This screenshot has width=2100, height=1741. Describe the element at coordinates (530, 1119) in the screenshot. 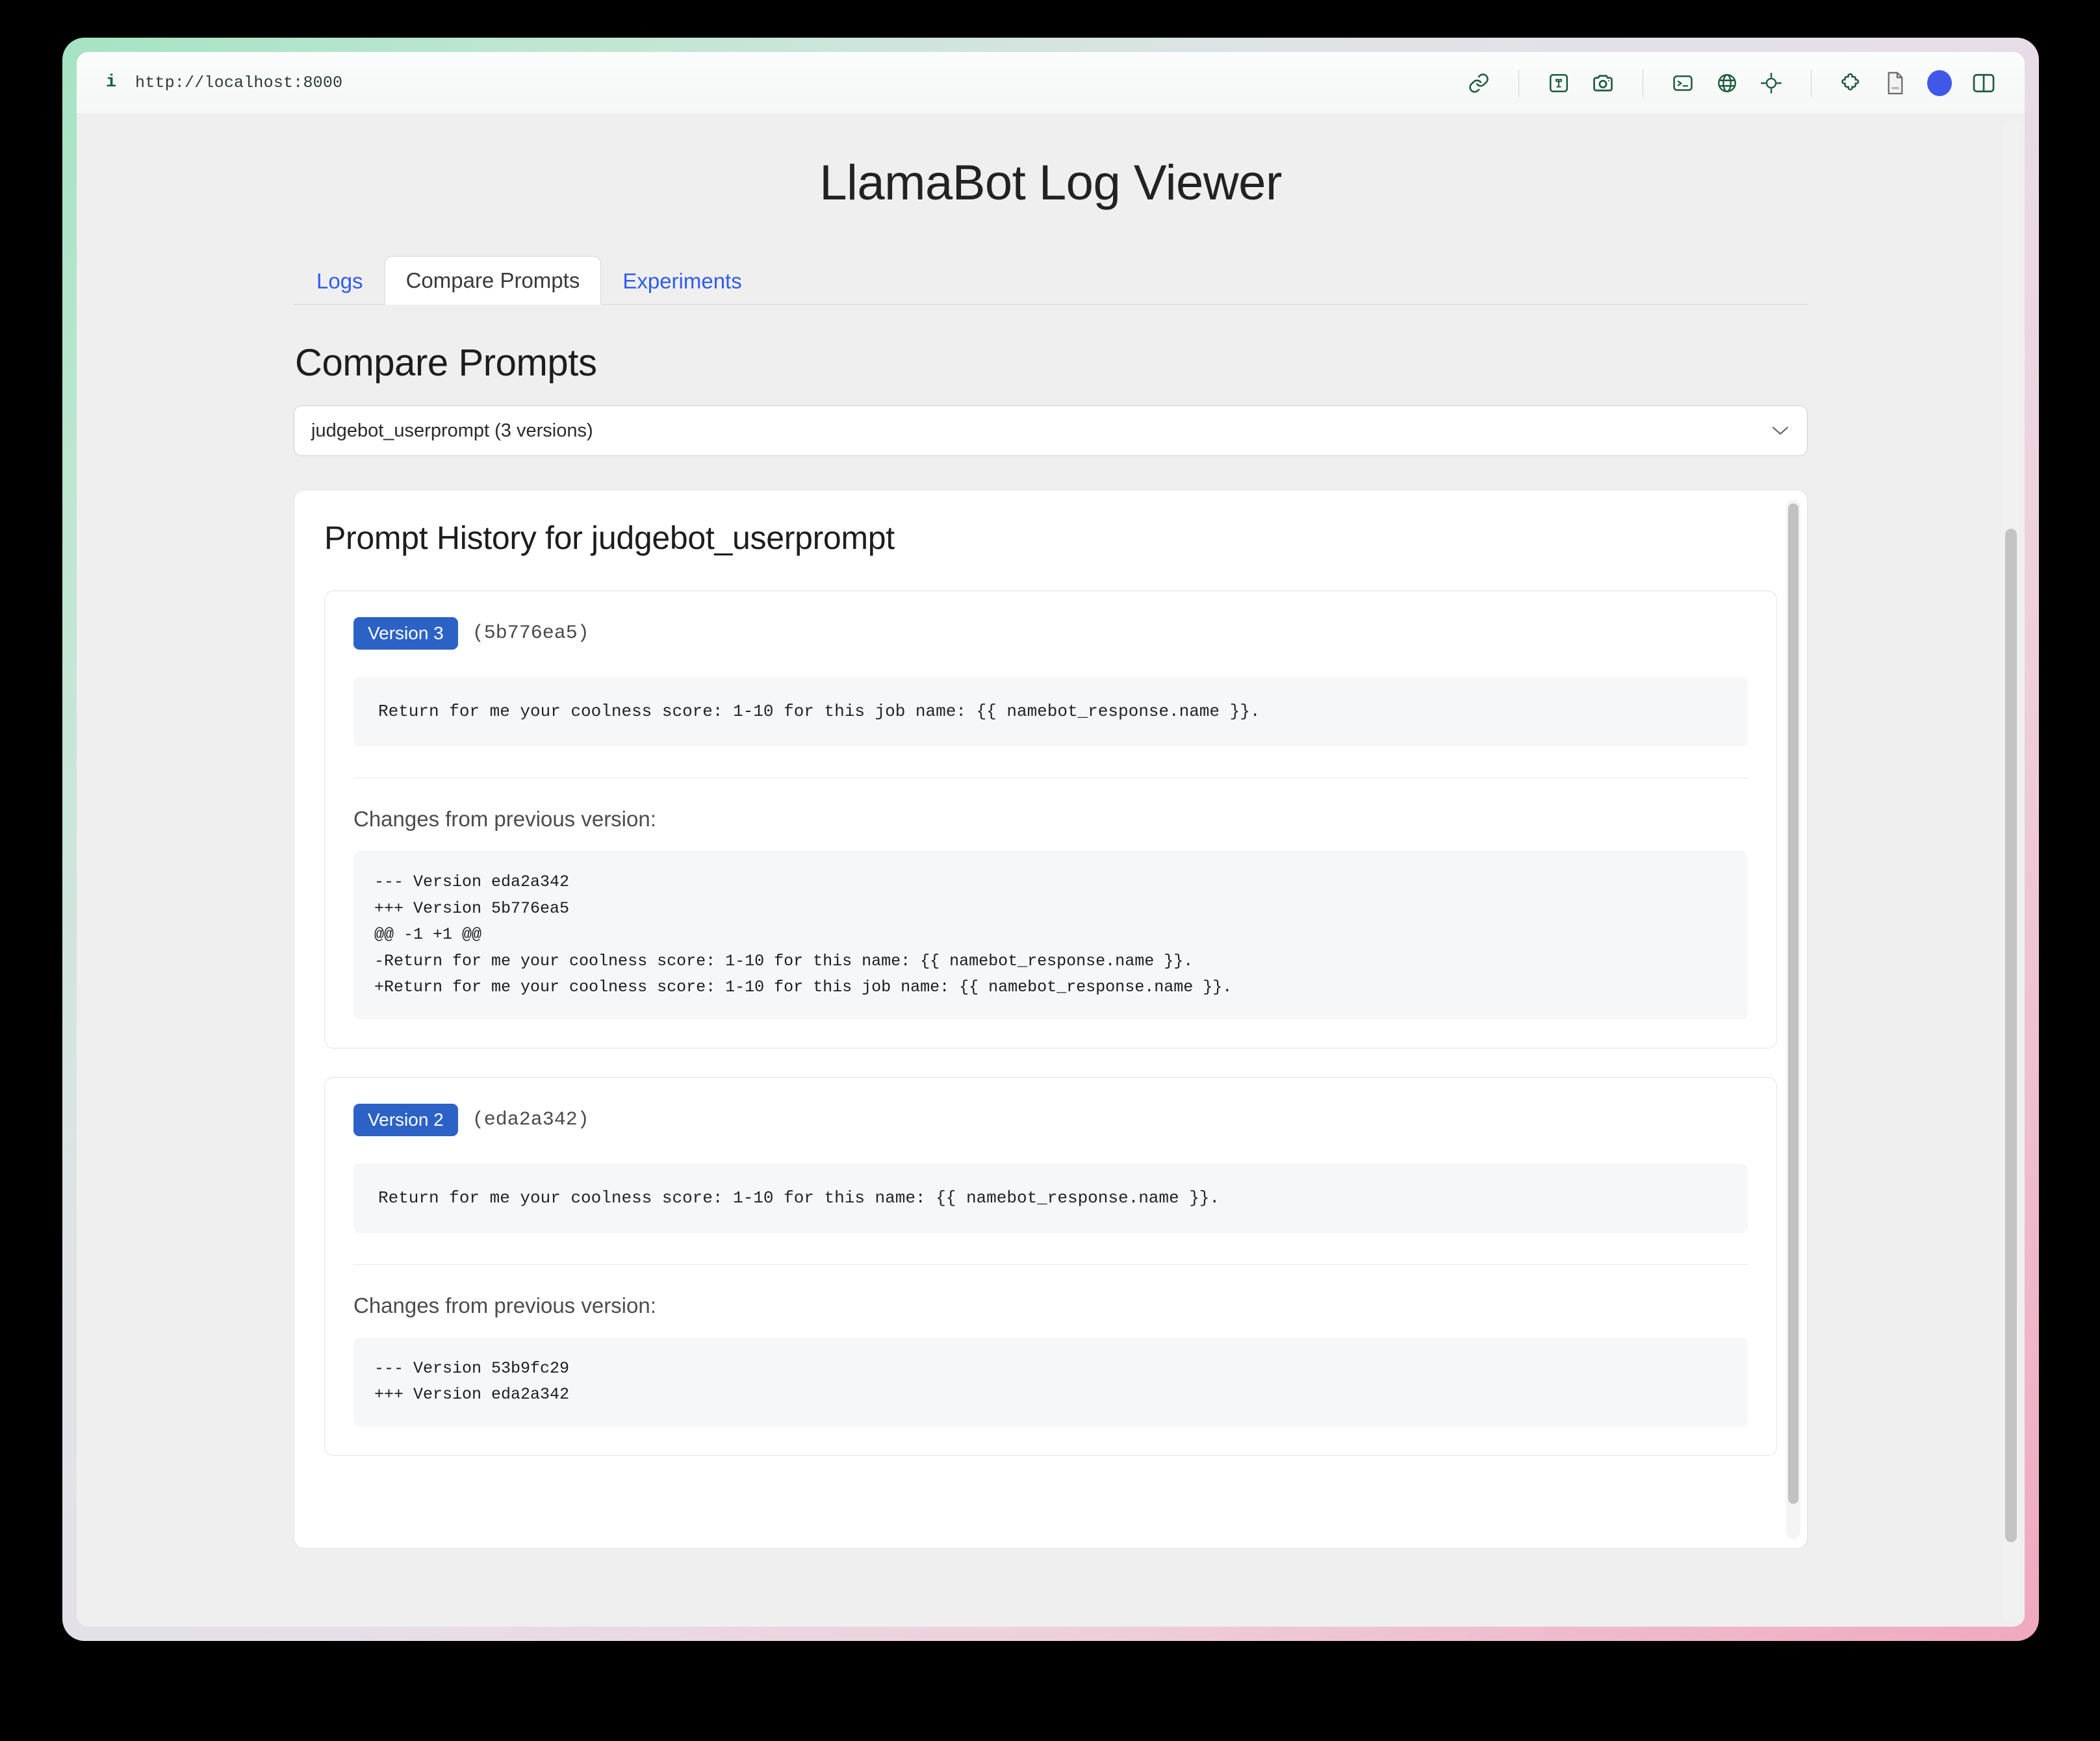

I see `version-hash: (eda2a342)` at that location.